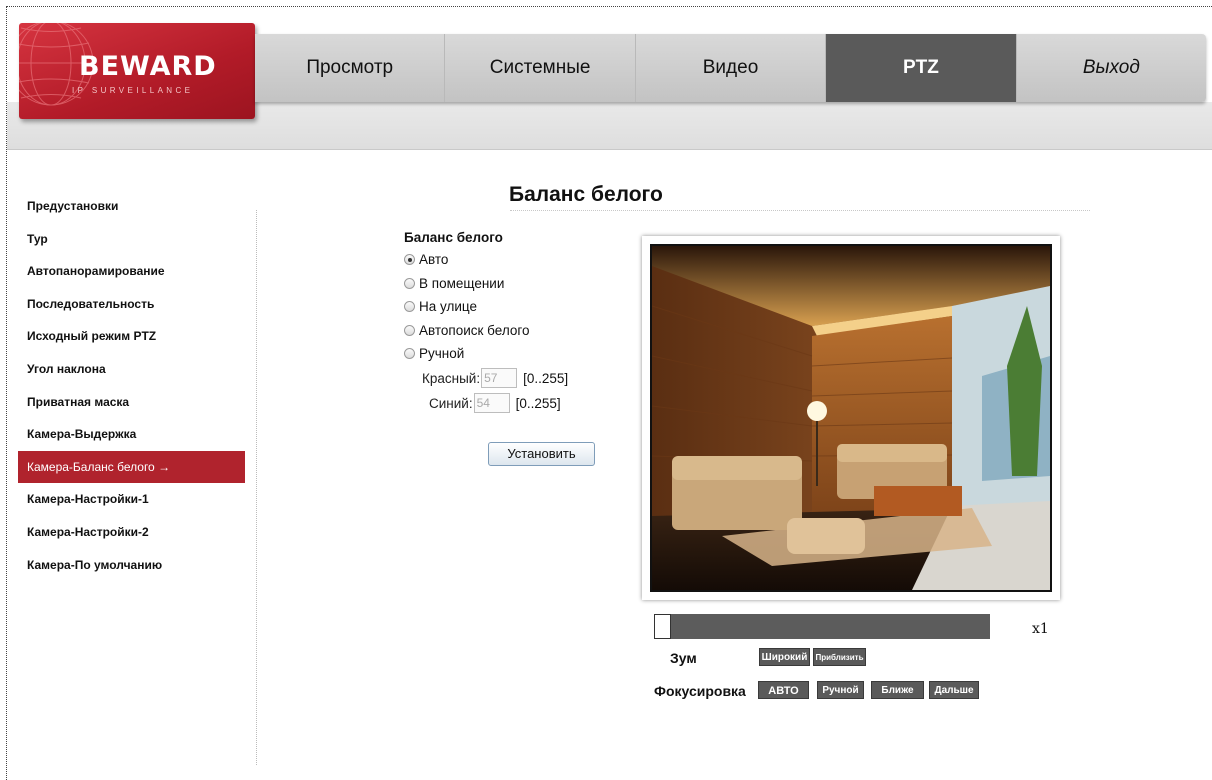 The width and height of the screenshot is (1212, 780). What do you see at coordinates (486, 354) in the screenshot?
I see `radio-manual: Ручной` at bounding box center [486, 354].